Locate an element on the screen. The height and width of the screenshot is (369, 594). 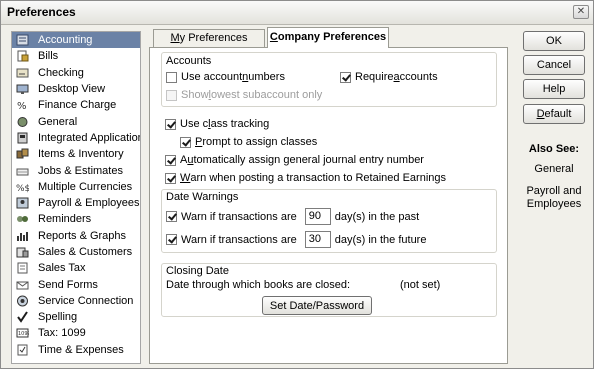
svg-text: 1099 is located at coordinates (23, 334).